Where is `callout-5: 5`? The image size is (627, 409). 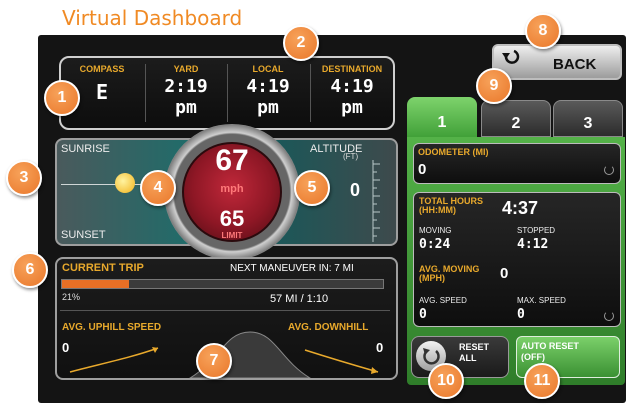
callout-5: 5 is located at coordinates (312, 188).